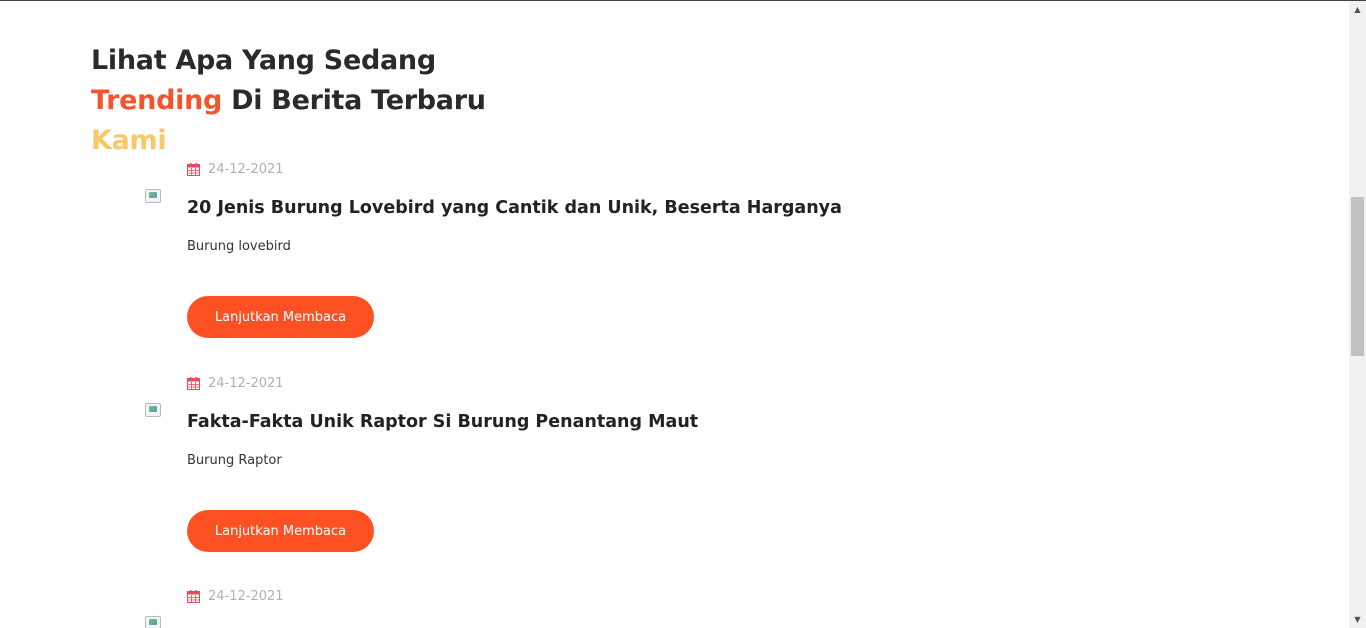  Describe the element at coordinates (157, 100) in the screenshot. I see `heading-highlight-trending: Trending` at that location.